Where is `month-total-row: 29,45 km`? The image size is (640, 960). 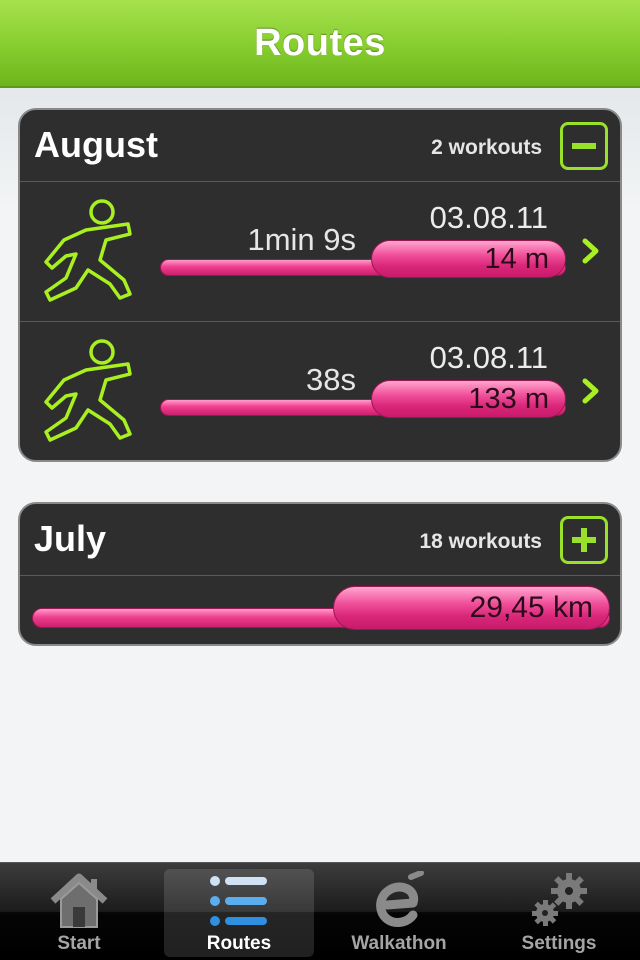 month-total-row: 29,45 km is located at coordinates (320, 610).